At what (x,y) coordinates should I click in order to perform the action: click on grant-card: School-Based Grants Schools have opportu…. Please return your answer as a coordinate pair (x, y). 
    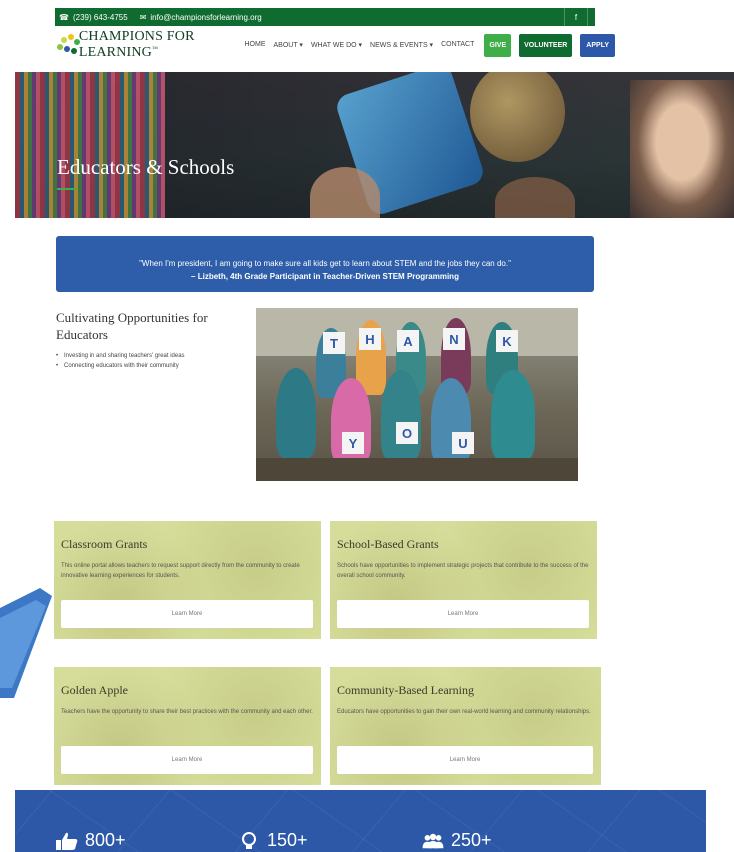
    Looking at the image, I should click on (463, 580).